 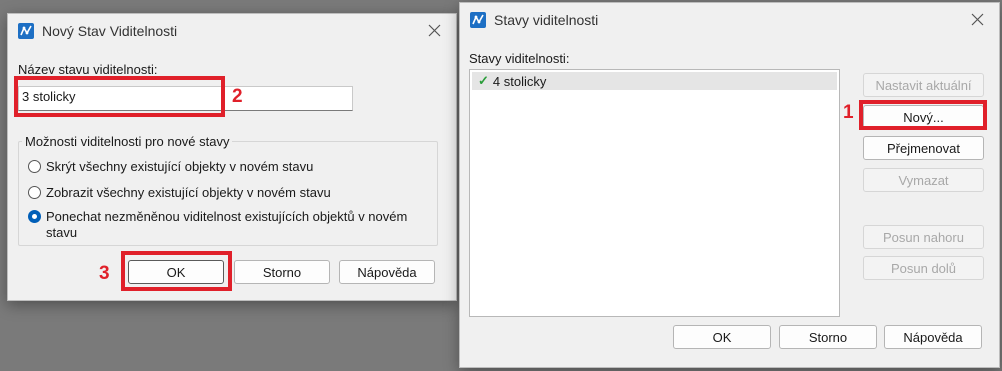 What do you see at coordinates (483, 80) in the screenshot?
I see `check-icon: ✓` at bounding box center [483, 80].